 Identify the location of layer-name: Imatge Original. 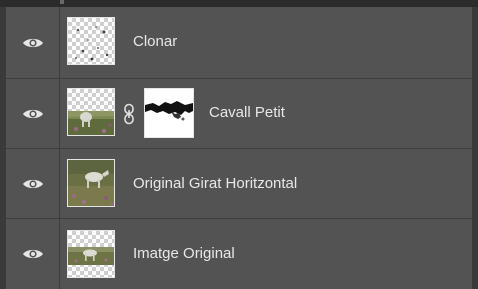
(184, 254).